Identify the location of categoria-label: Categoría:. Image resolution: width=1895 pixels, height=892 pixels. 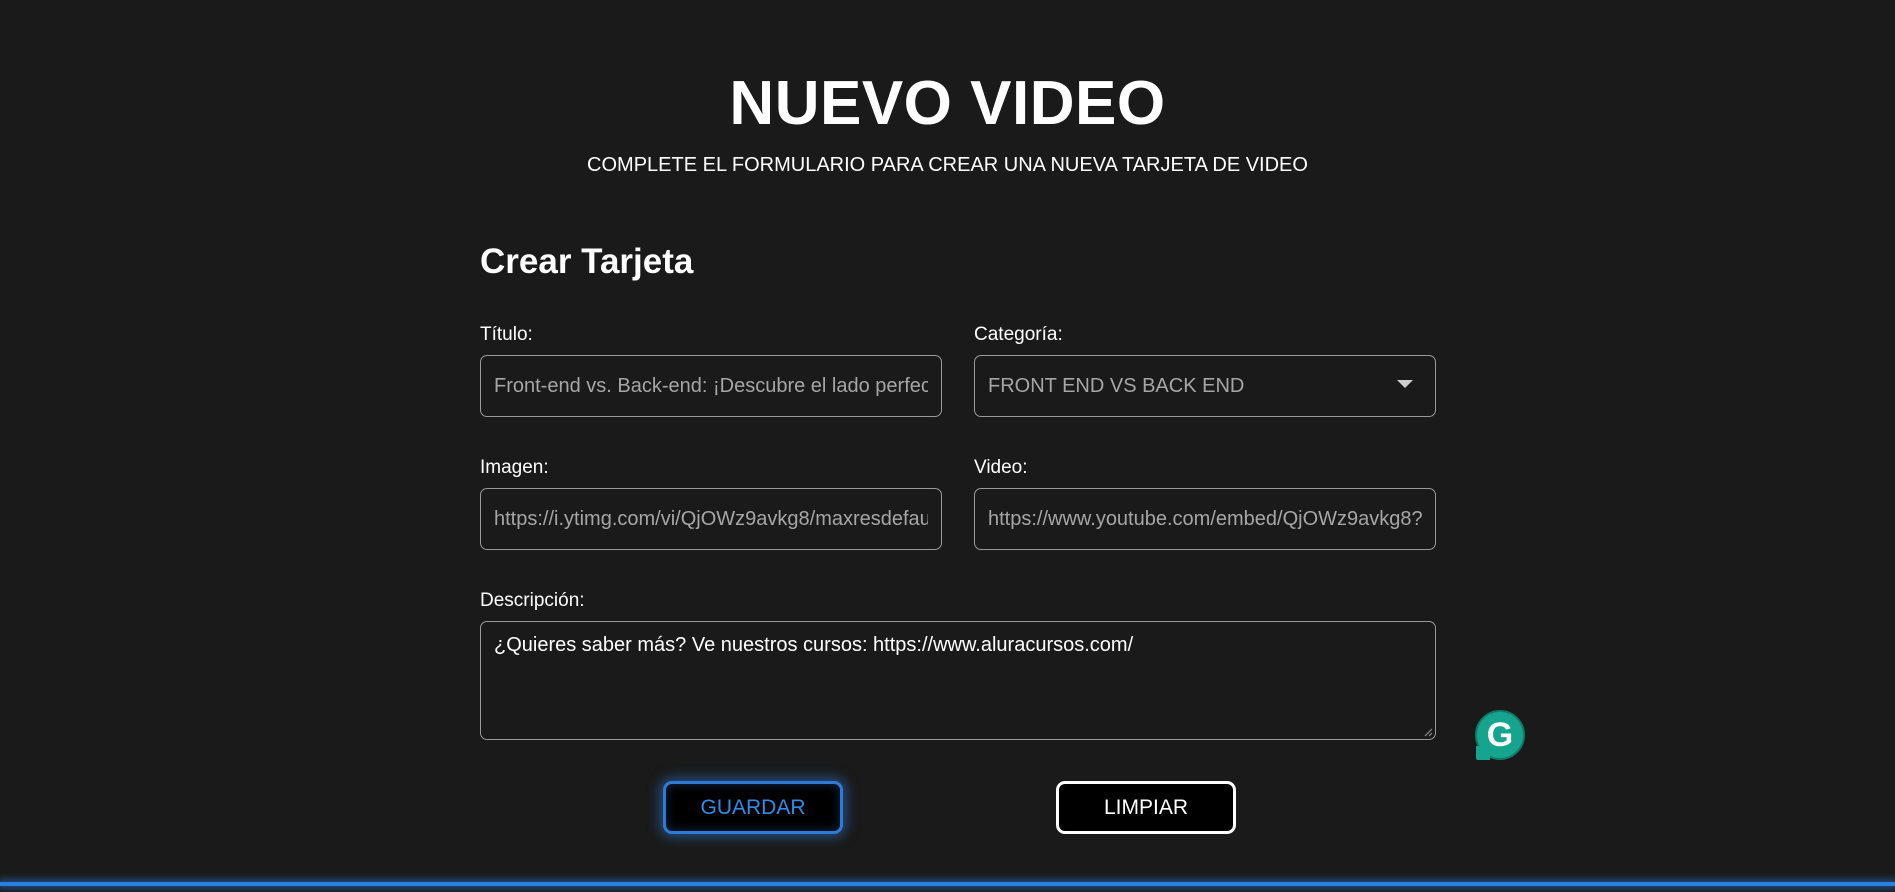
(1018, 334).